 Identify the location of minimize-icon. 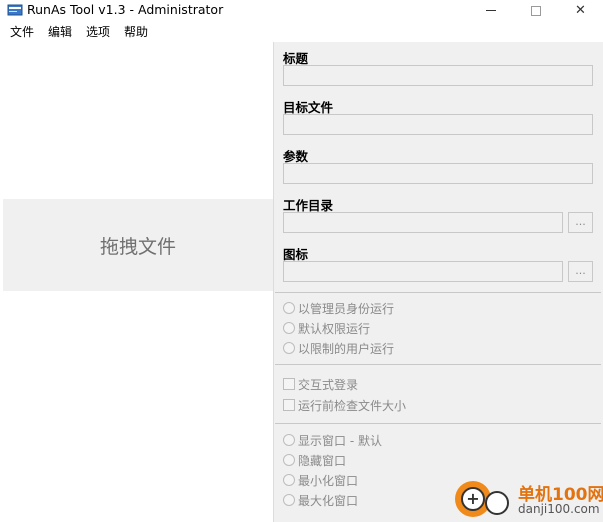
(490, 10).